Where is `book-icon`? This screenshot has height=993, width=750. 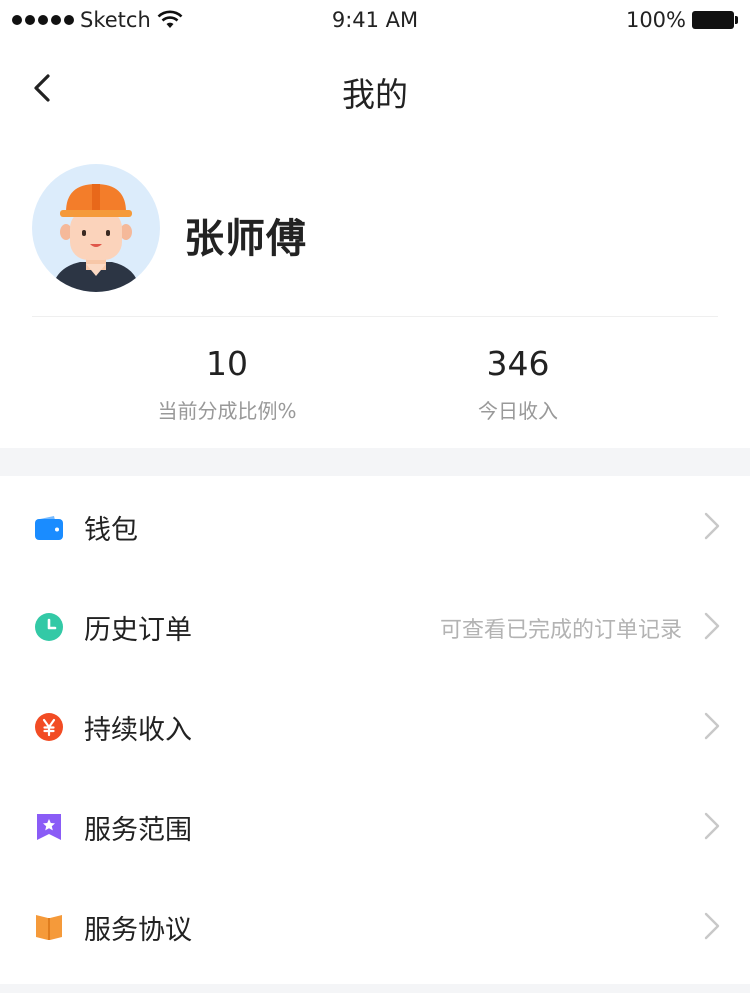 book-icon is located at coordinates (49, 927).